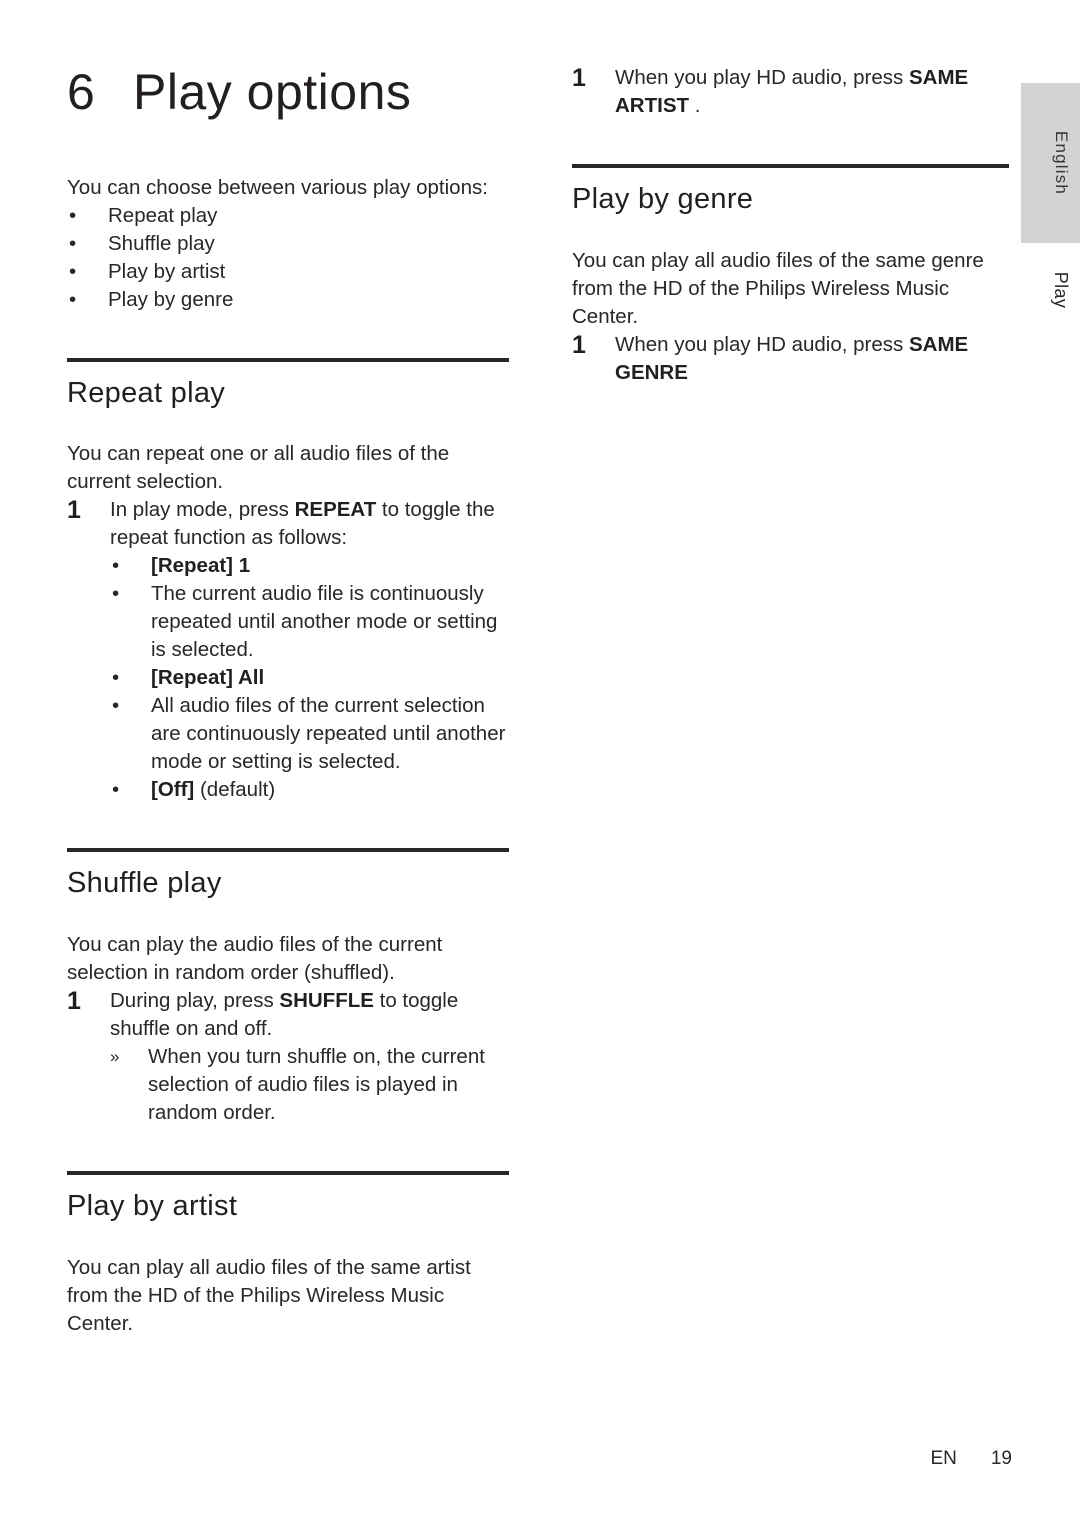 The width and height of the screenshot is (1080, 1527). What do you see at coordinates (152, 1206) in the screenshot?
I see `section-heading-play-by-artist: Play by artist` at bounding box center [152, 1206].